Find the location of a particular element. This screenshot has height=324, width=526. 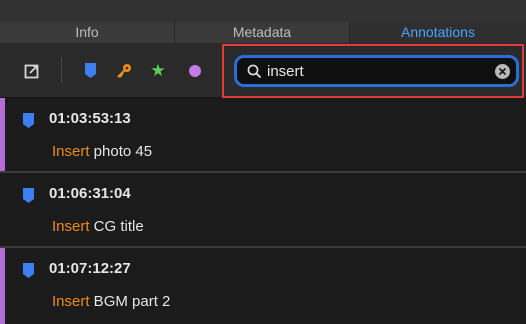

blue-marker-icon is located at coordinates (90, 70).